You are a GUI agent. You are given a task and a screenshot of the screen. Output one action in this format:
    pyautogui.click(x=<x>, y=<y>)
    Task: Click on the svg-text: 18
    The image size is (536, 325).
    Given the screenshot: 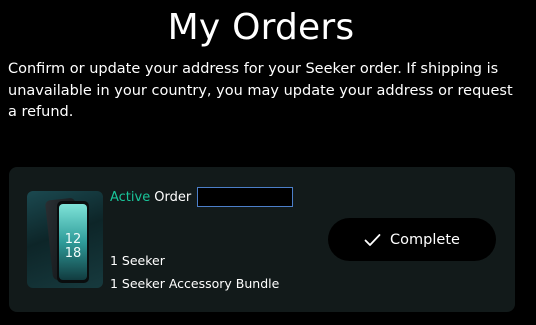 What is the action you would take?
    pyautogui.click(x=73, y=253)
    